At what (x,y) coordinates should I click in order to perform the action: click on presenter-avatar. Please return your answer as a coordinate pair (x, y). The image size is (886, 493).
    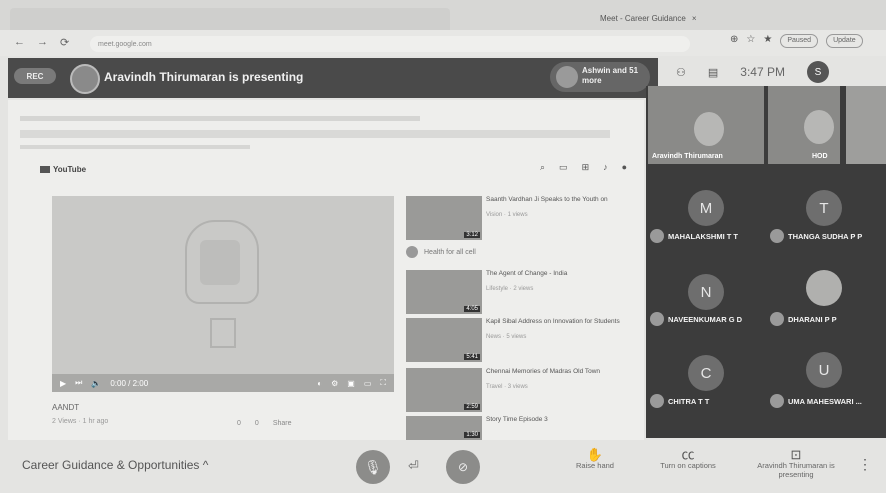
    Looking at the image, I should click on (85, 79).